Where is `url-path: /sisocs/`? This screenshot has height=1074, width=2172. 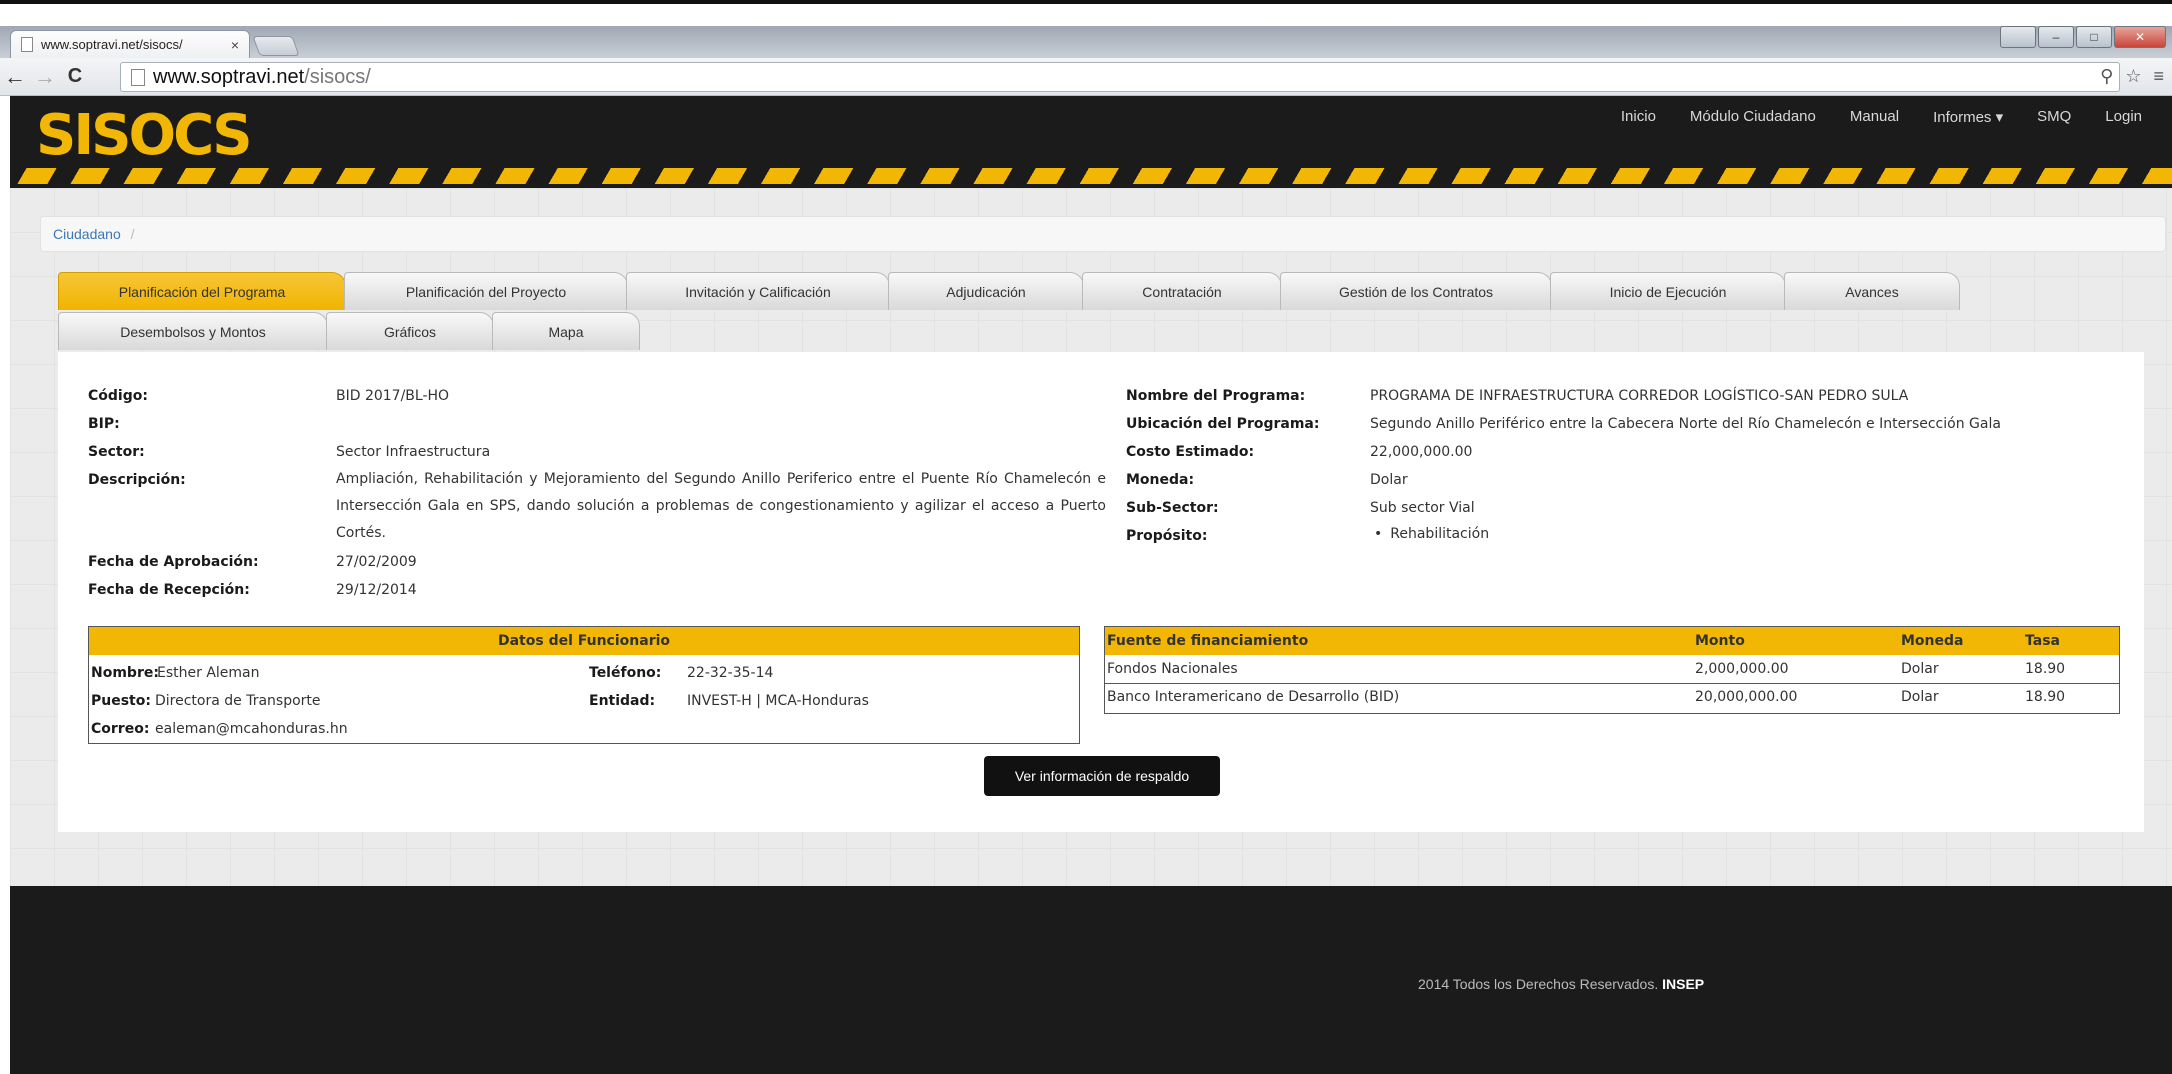 url-path: /sisocs/ is located at coordinates (337, 76).